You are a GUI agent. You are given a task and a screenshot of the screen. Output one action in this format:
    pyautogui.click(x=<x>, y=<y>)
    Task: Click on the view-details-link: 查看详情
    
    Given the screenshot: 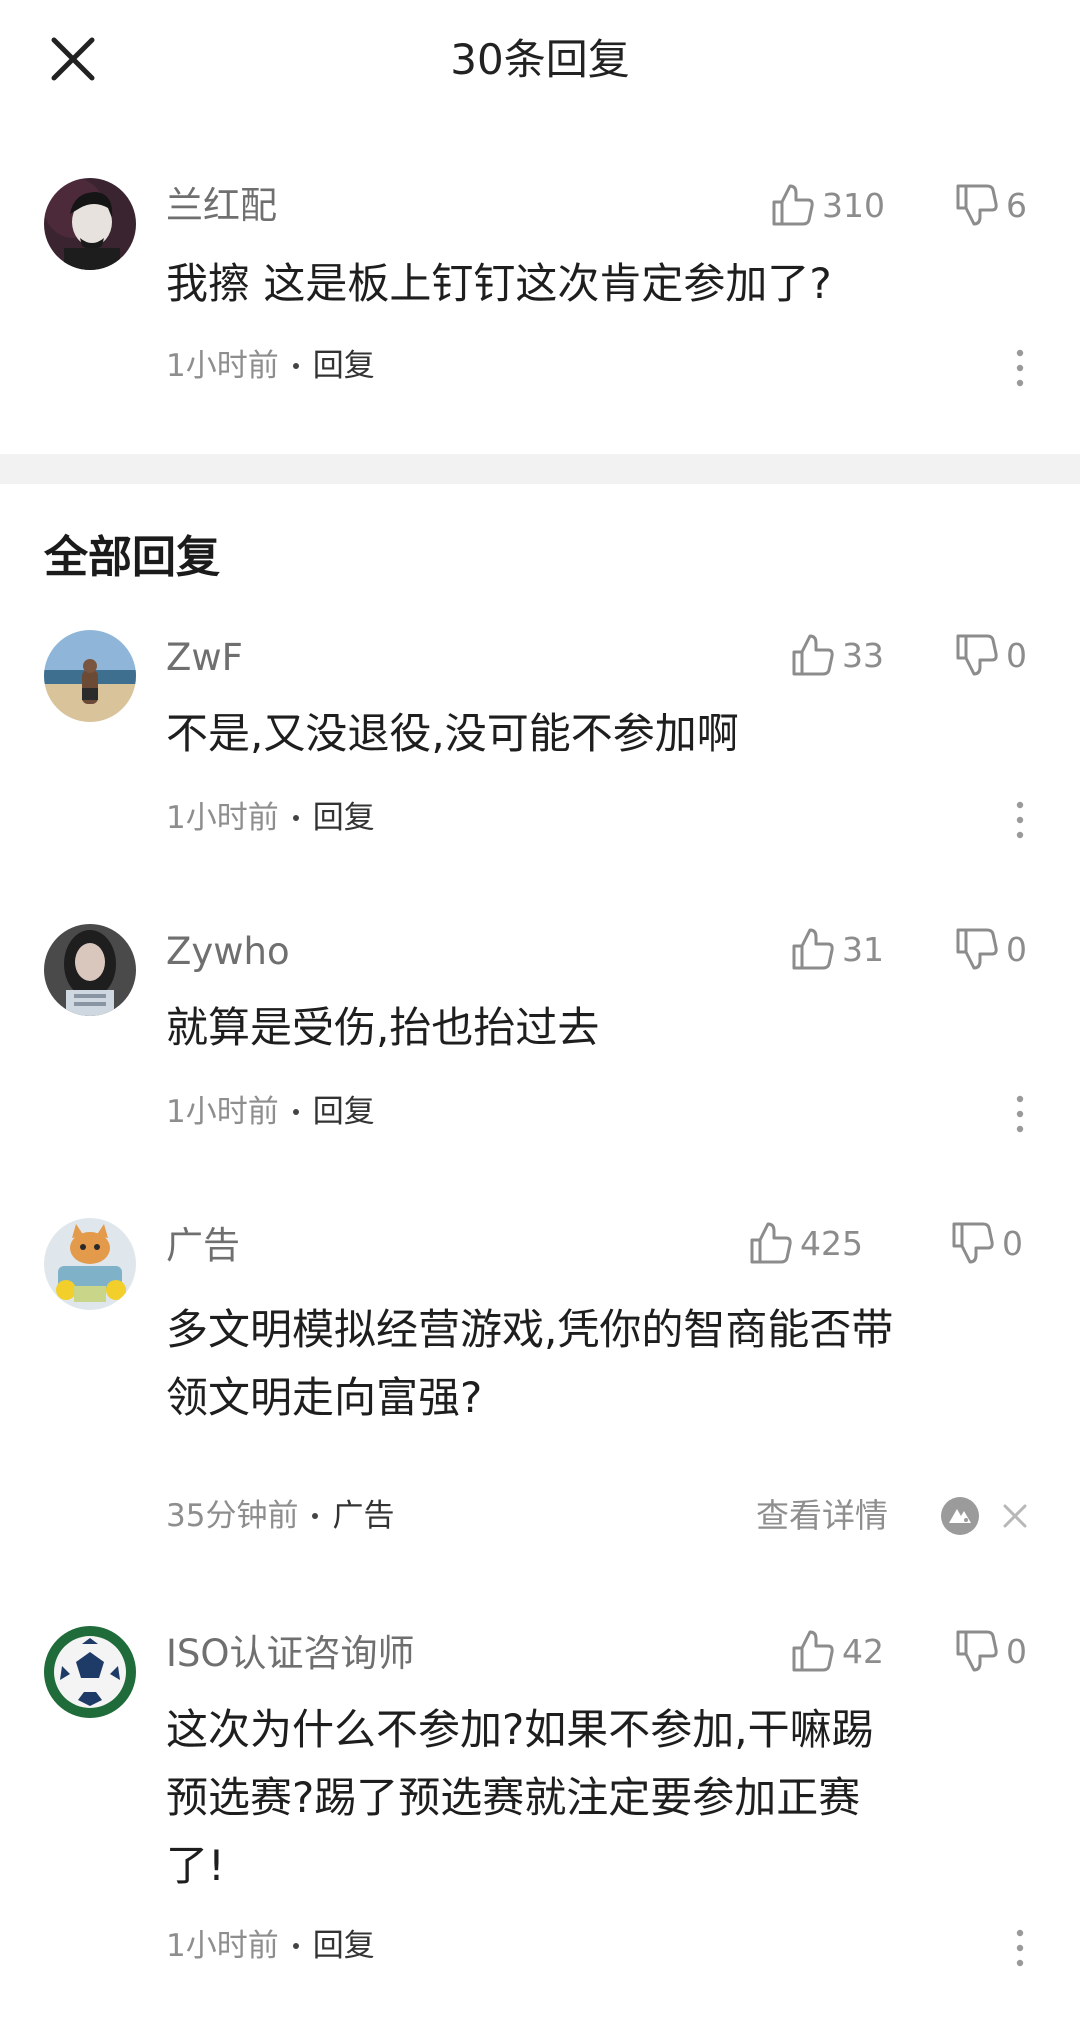 What is the action you would take?
    pyautogui.click(x=822, y=1516)
    